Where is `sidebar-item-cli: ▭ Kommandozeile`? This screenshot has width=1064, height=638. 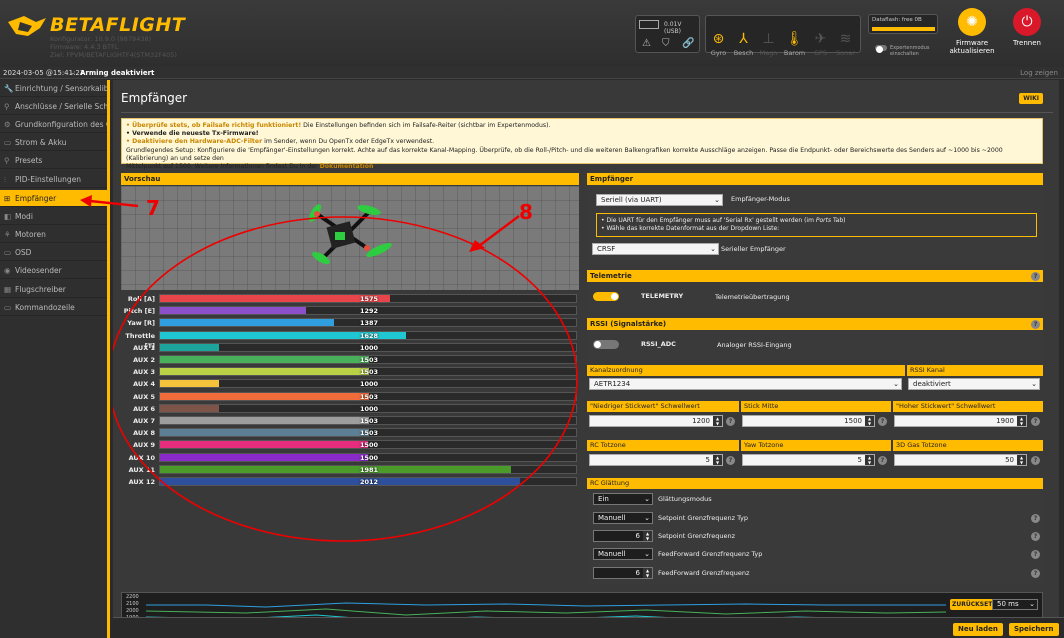 sidebar-item-cli: ▭ Kommandozeile is located at coordinates (53, 307).